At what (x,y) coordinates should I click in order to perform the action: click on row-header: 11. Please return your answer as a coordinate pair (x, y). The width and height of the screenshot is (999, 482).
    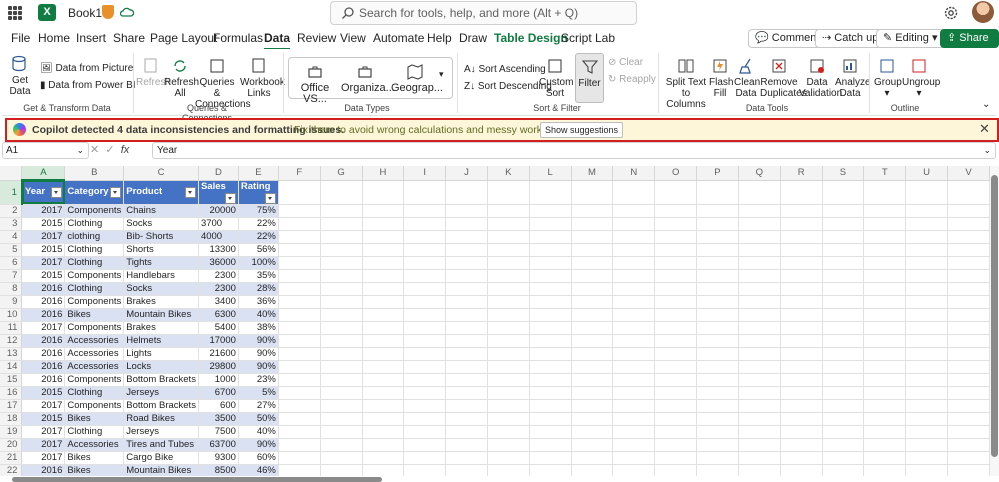
    Looking at the image, I should click on (11, 328).